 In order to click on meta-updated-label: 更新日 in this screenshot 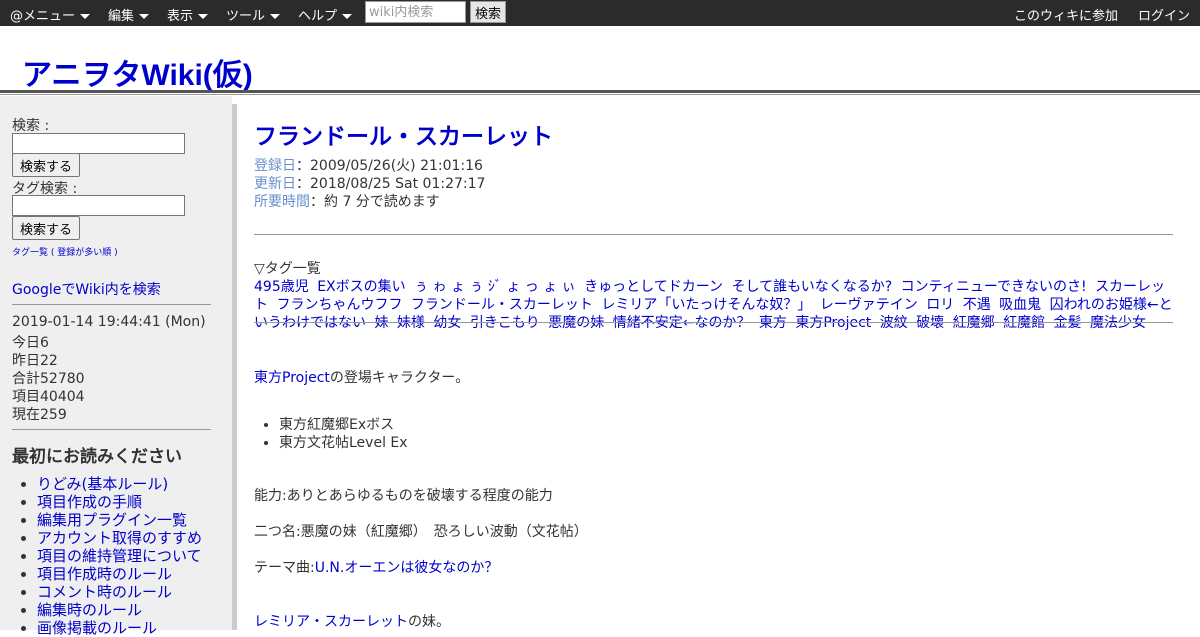, I will do `click(275, 184)`.